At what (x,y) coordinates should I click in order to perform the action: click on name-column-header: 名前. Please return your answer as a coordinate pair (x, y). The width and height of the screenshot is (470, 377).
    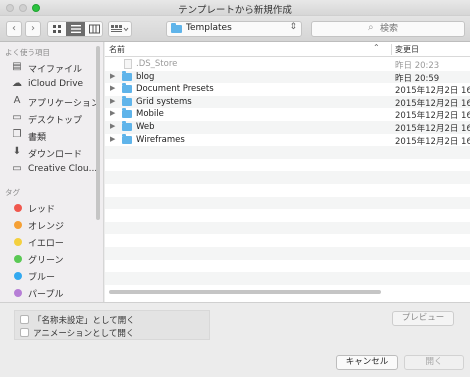
    Looking at the image, I should click on (117, 49).